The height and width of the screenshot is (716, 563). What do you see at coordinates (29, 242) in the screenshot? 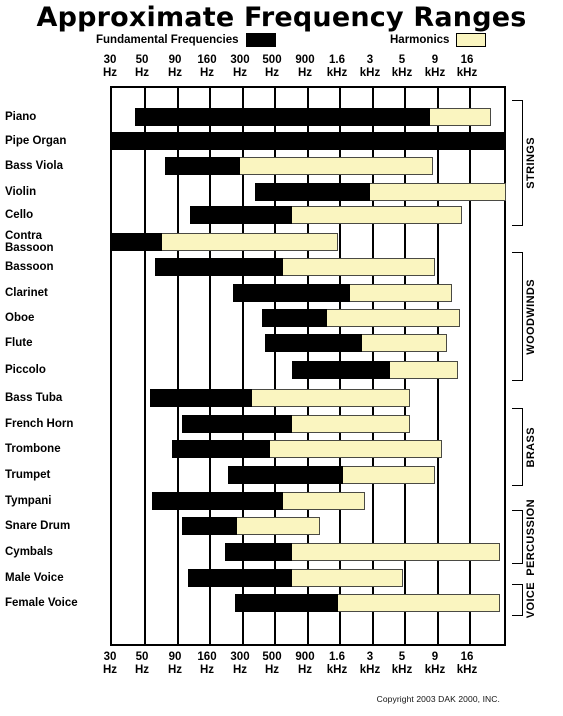
I see `instrument-label-contra-bassoon: Contra Bassoon` at bounding box center [29, 242].